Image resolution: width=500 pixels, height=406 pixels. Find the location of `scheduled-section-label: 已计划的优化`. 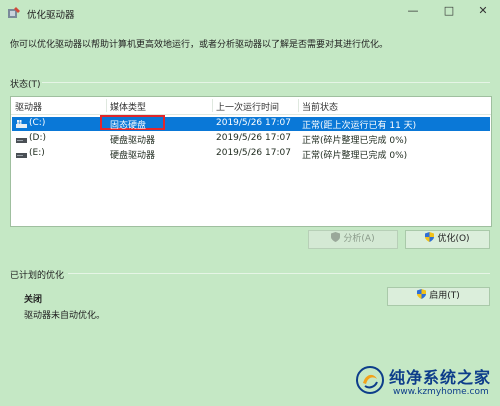

scheduled-section-label: 已计划的优化 is located at coordinates (37, 276).